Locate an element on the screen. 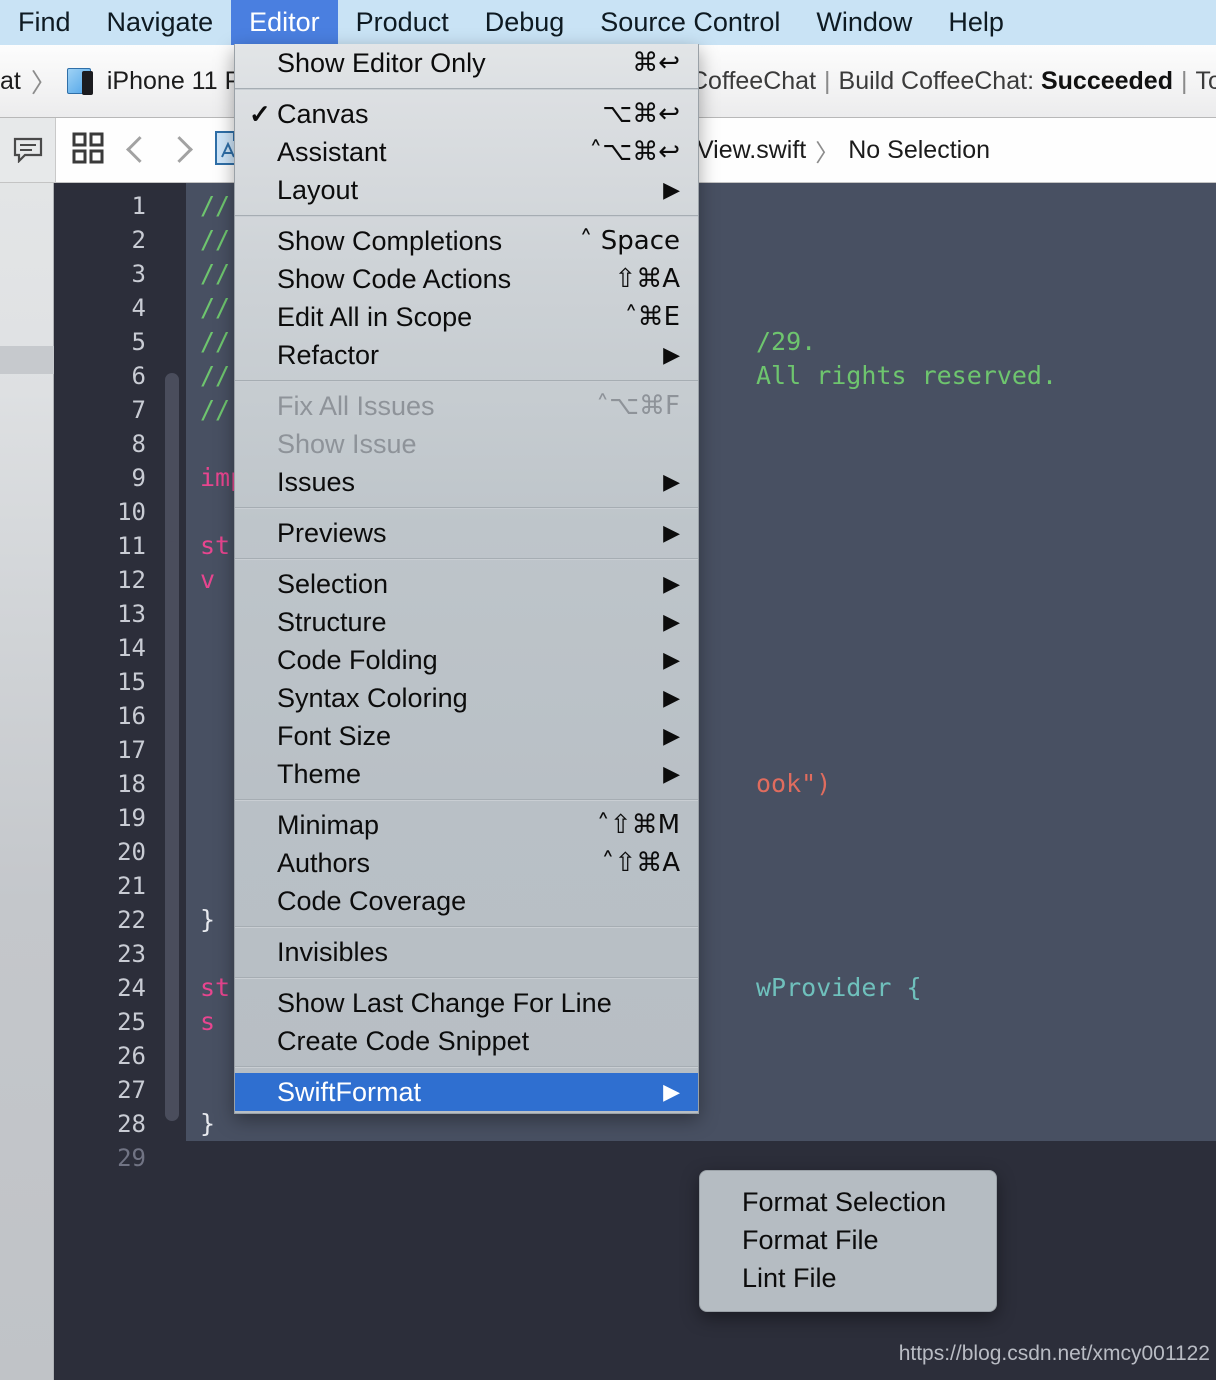 This screenshot has height=1380, width=1216. line-number: 16 is located at coordinates (131, 716).